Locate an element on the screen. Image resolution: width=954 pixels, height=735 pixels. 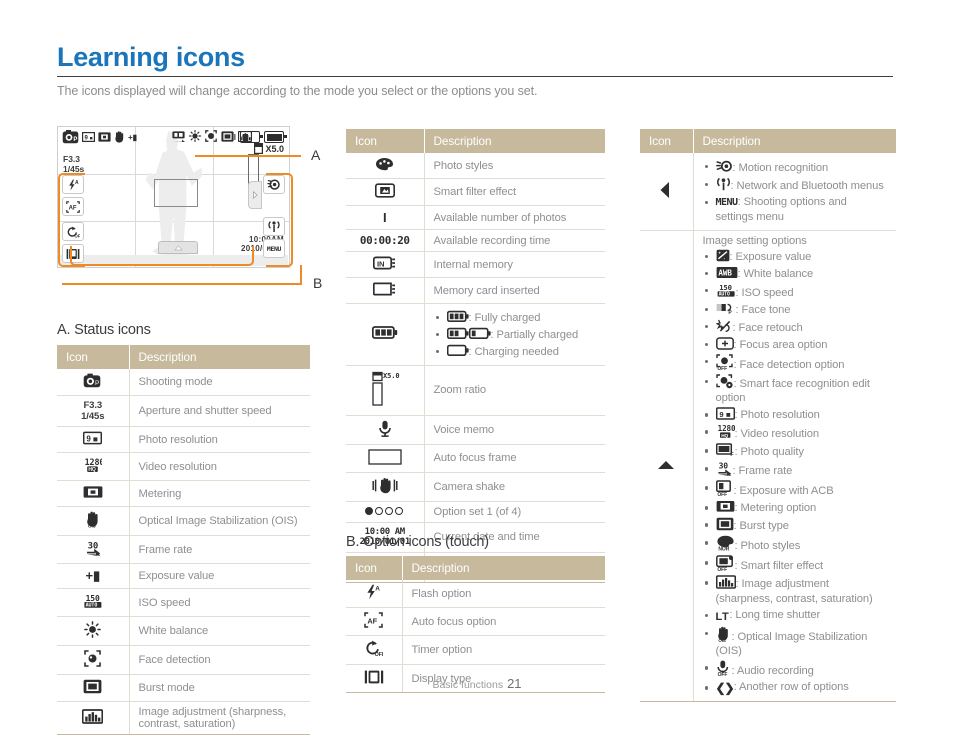
svg-text: AUTO is located at coordinates (723, 294).